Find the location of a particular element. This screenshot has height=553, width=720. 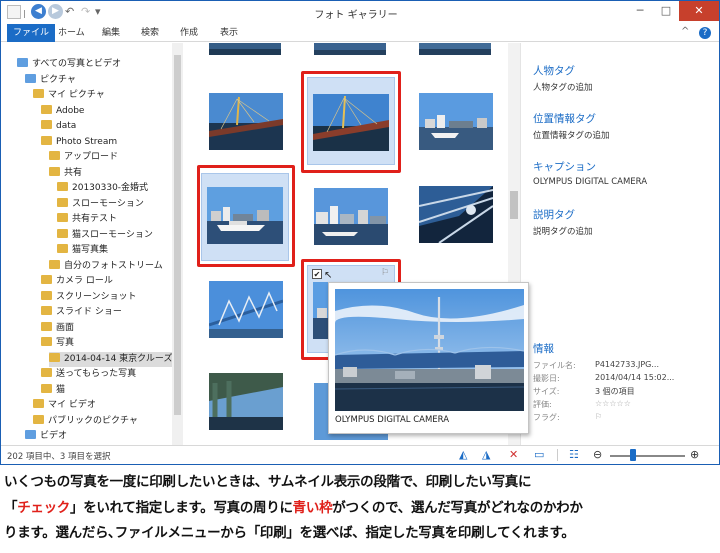

slideshow-icon: ▭ is located at coordinates (539, 455).